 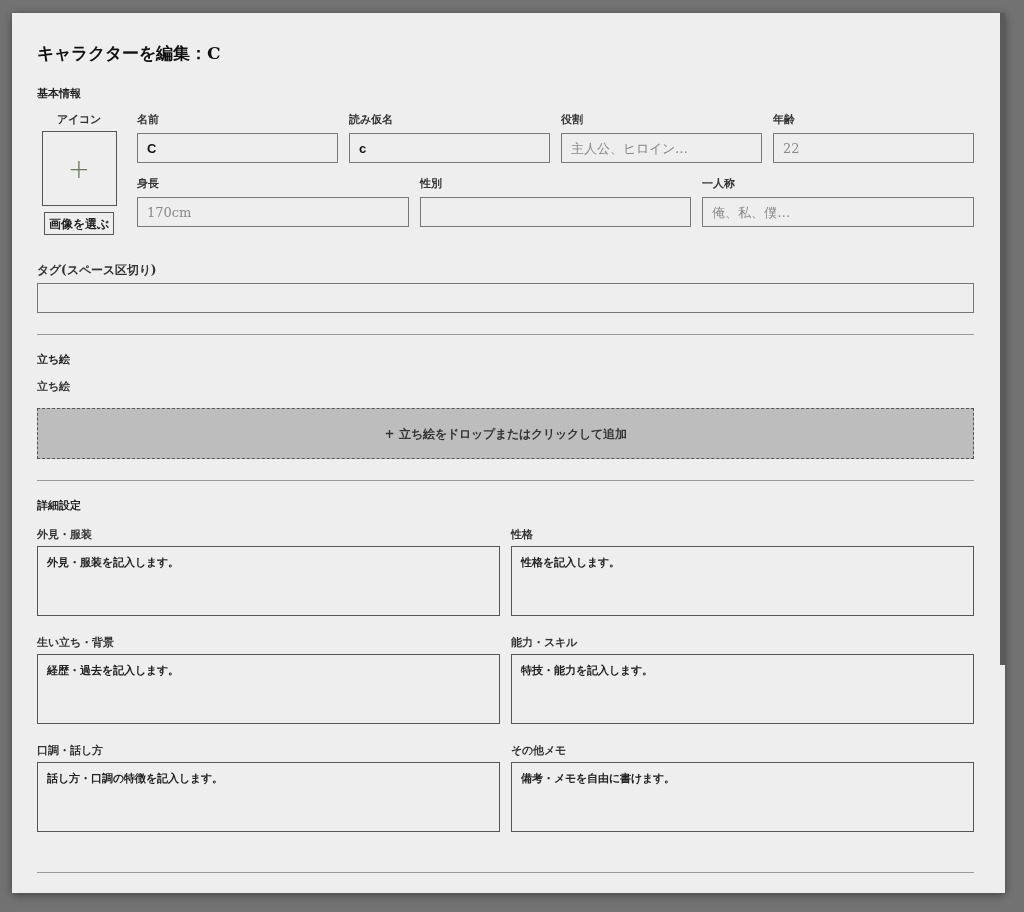 I want to click on section-heading: 詳細設定, so click(x=59, y=506).